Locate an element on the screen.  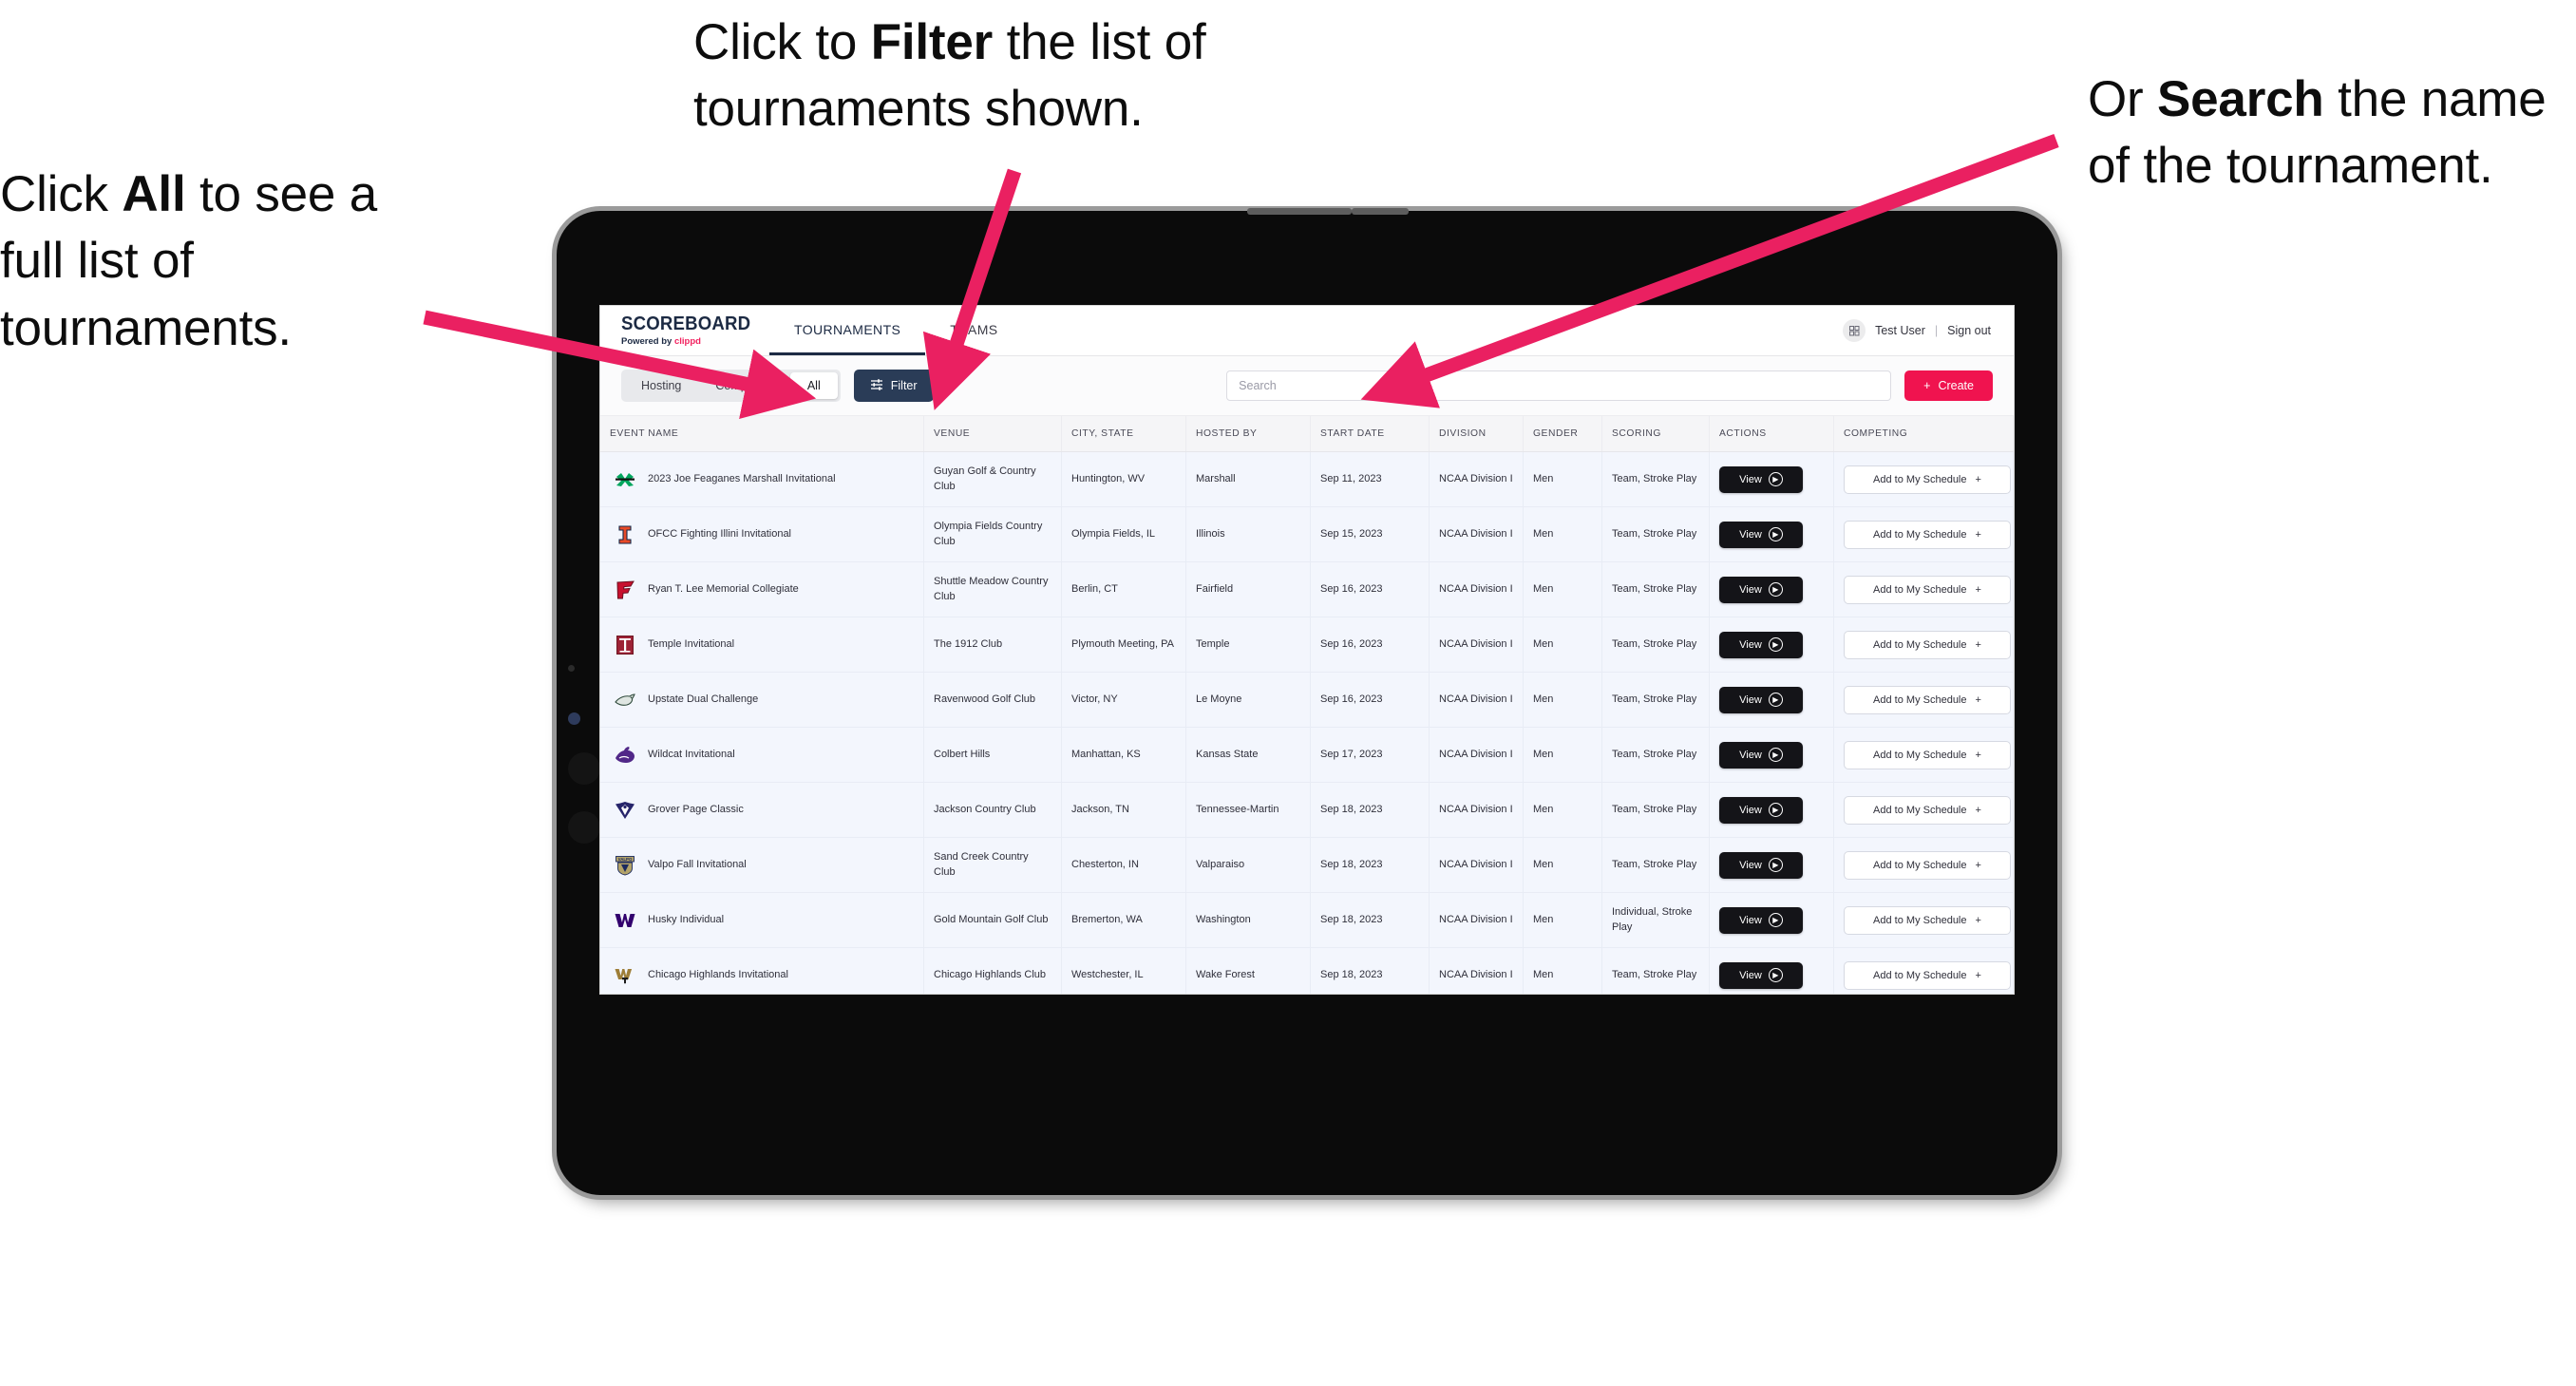
logo-brand: clippd is located at coordinates (687, 341).